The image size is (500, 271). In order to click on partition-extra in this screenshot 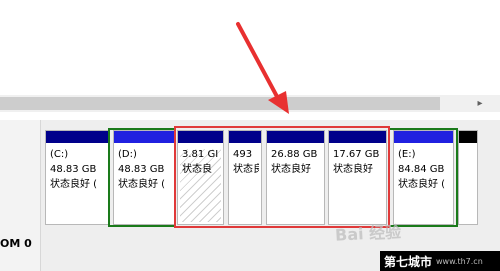, I will do `click(468, 177)`.